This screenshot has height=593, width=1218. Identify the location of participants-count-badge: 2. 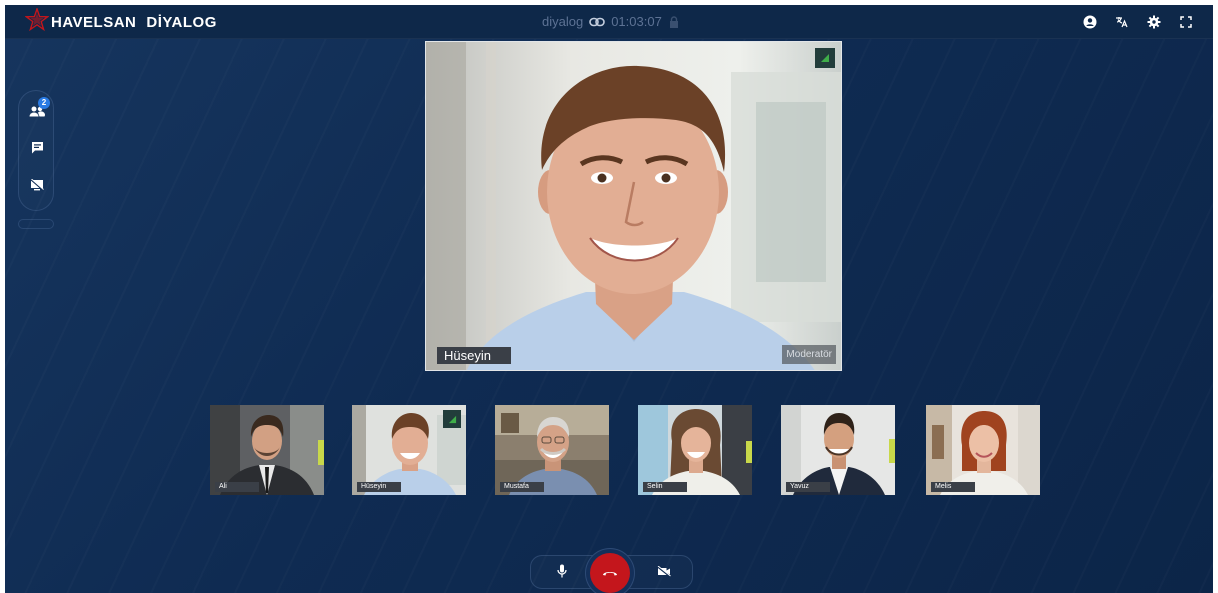
(44, 103).